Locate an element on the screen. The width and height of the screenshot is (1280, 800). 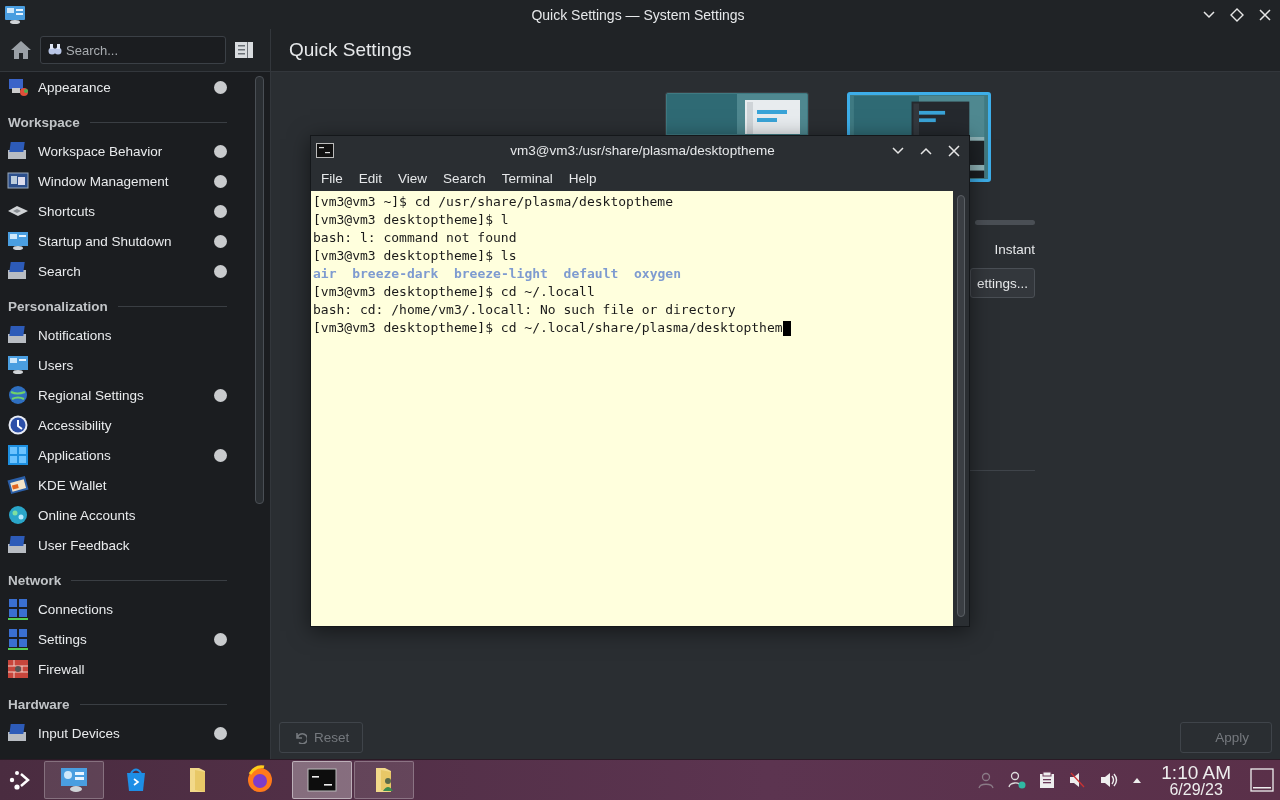
terminal-line: [vm3@vm3 ~]$ cd /usr/share/plasma/desktoptheme is located at coordinates (493, 202).